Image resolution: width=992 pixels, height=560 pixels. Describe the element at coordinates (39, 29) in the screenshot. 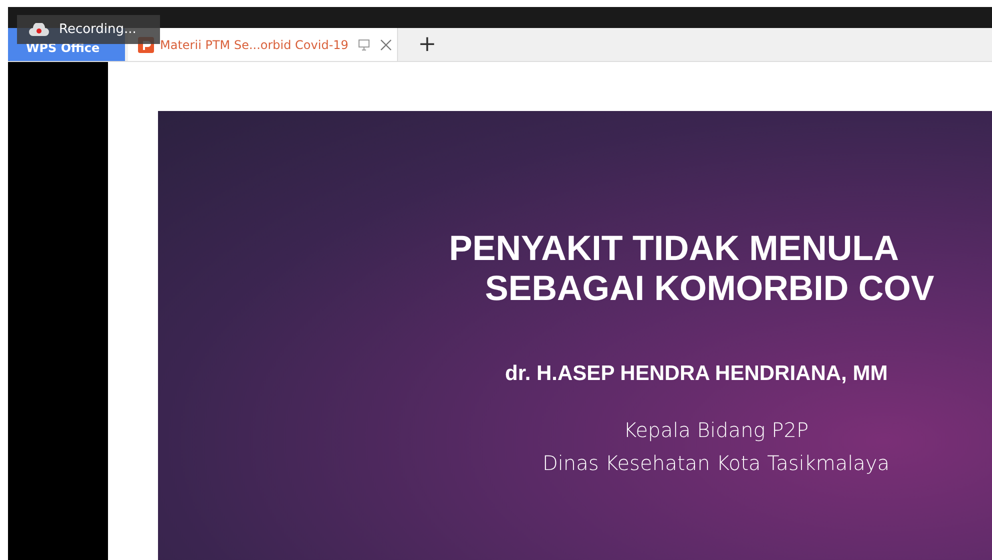

I see `record-icon` at that location.